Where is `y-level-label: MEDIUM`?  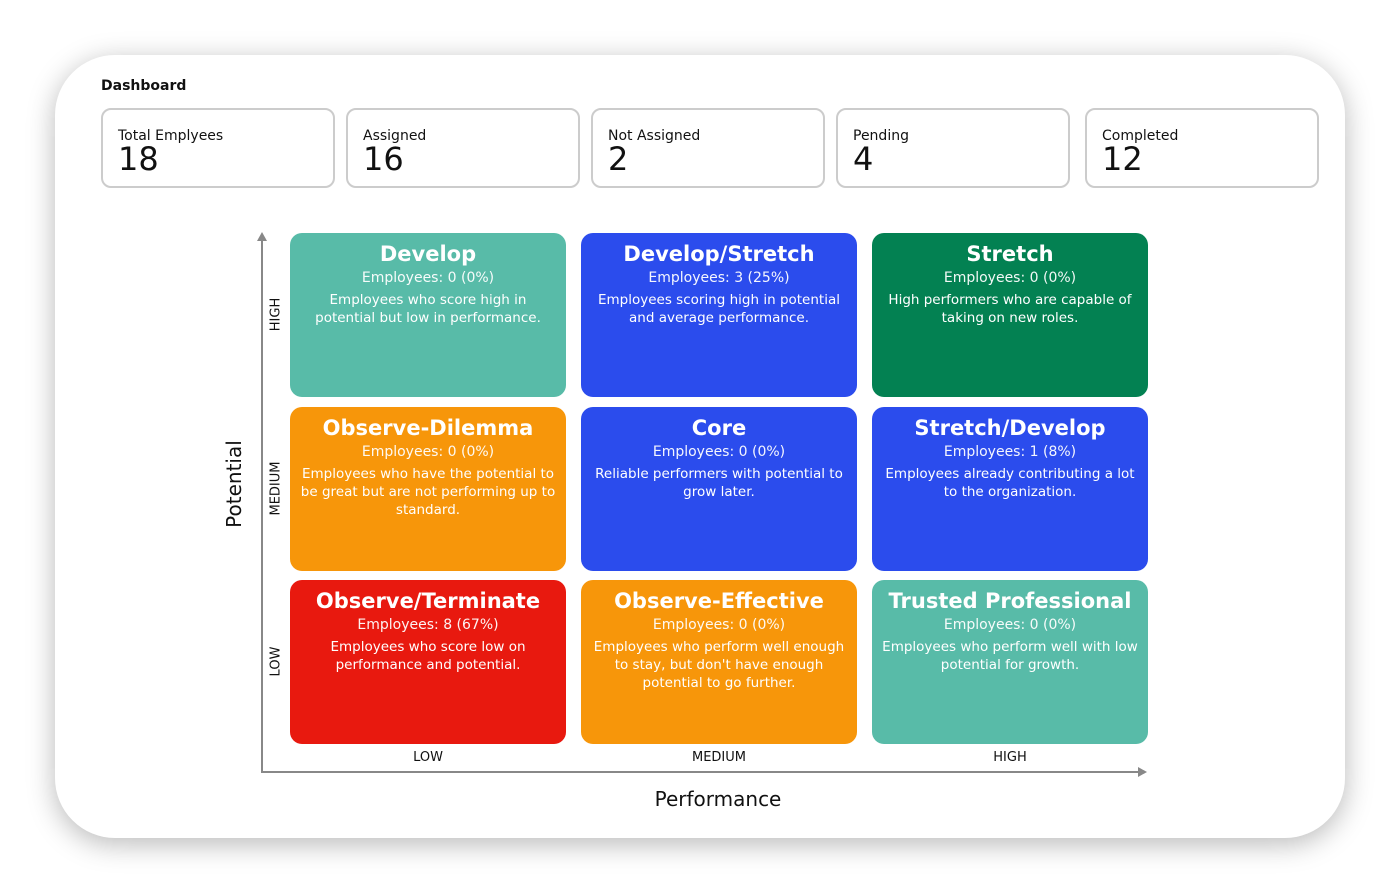 y-level-label: MEDIUM is located at coordinates (276, 488).